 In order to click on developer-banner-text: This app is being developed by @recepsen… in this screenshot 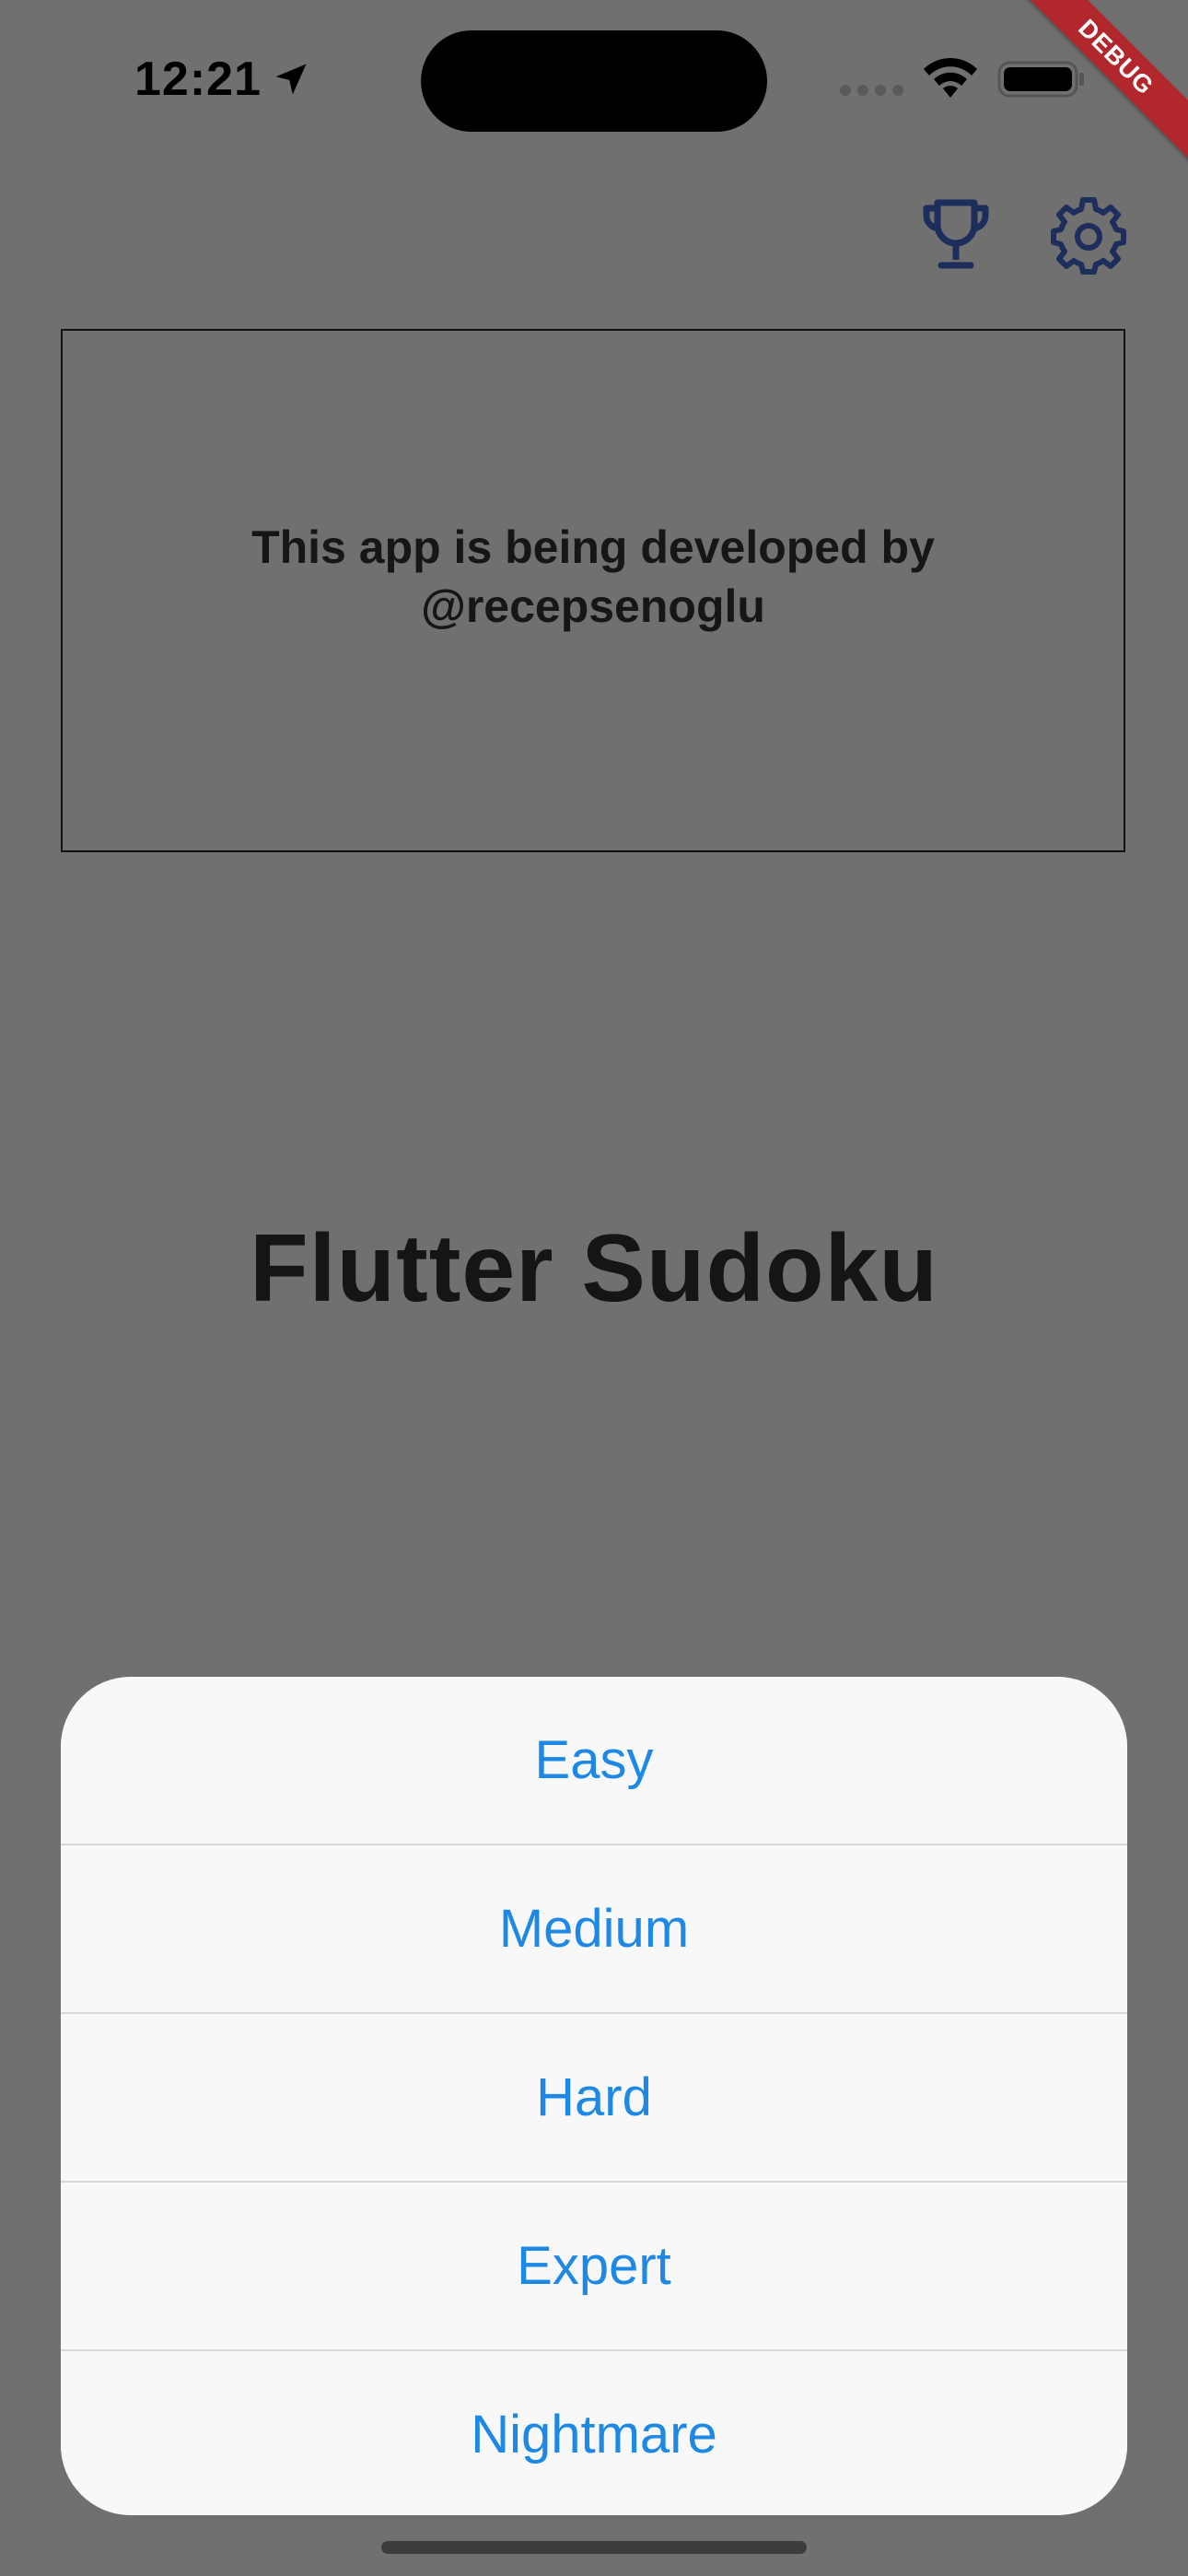, I will do `click(593, 576)`.